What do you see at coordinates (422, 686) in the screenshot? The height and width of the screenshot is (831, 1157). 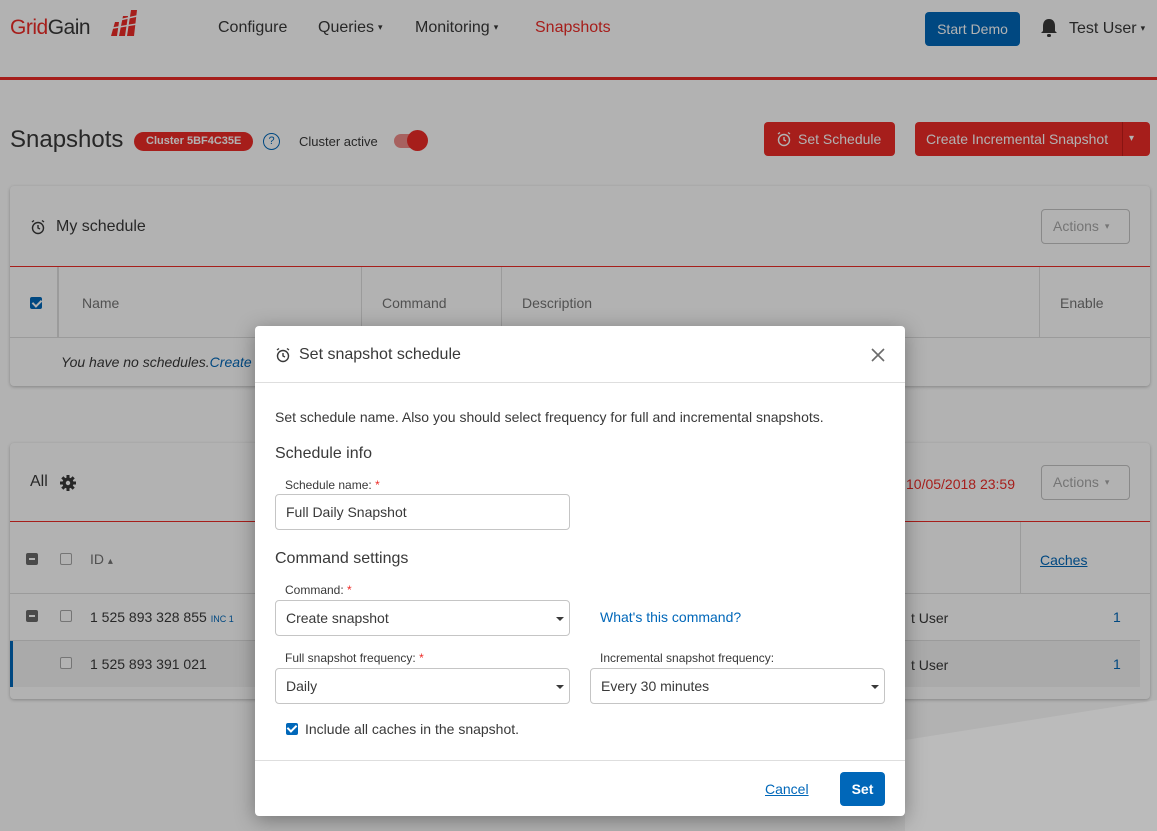 I see `full-frequency-select: Daily` at bounding box center [422, 686].